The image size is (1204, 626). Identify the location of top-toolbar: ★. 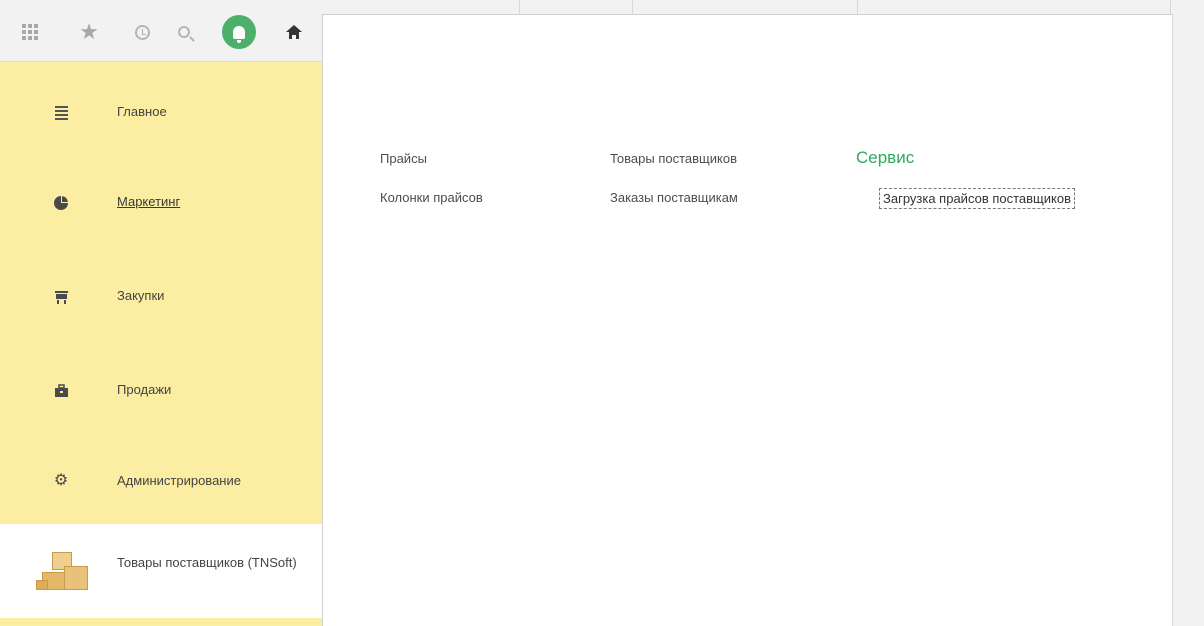
(161, 31).